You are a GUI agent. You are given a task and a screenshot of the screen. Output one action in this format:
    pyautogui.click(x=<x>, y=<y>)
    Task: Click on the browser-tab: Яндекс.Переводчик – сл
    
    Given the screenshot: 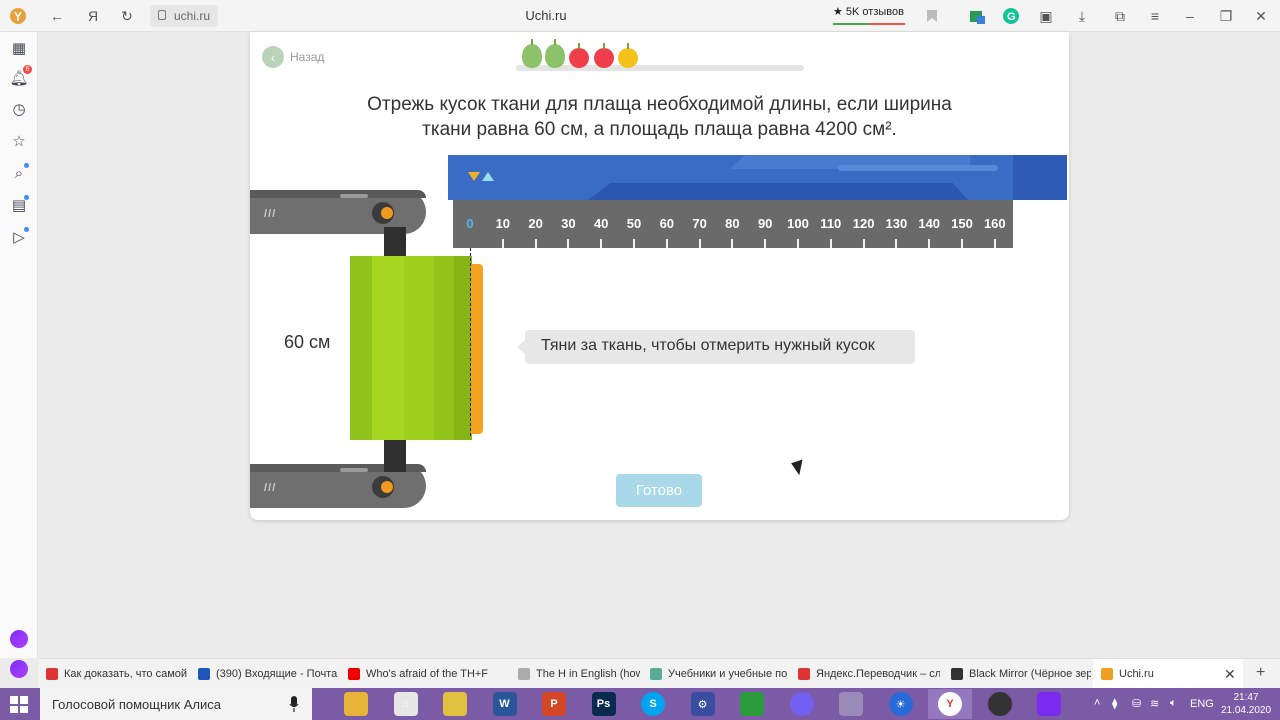 What is the action you would take?
    pyautogui.click(x=865, y=674)
    